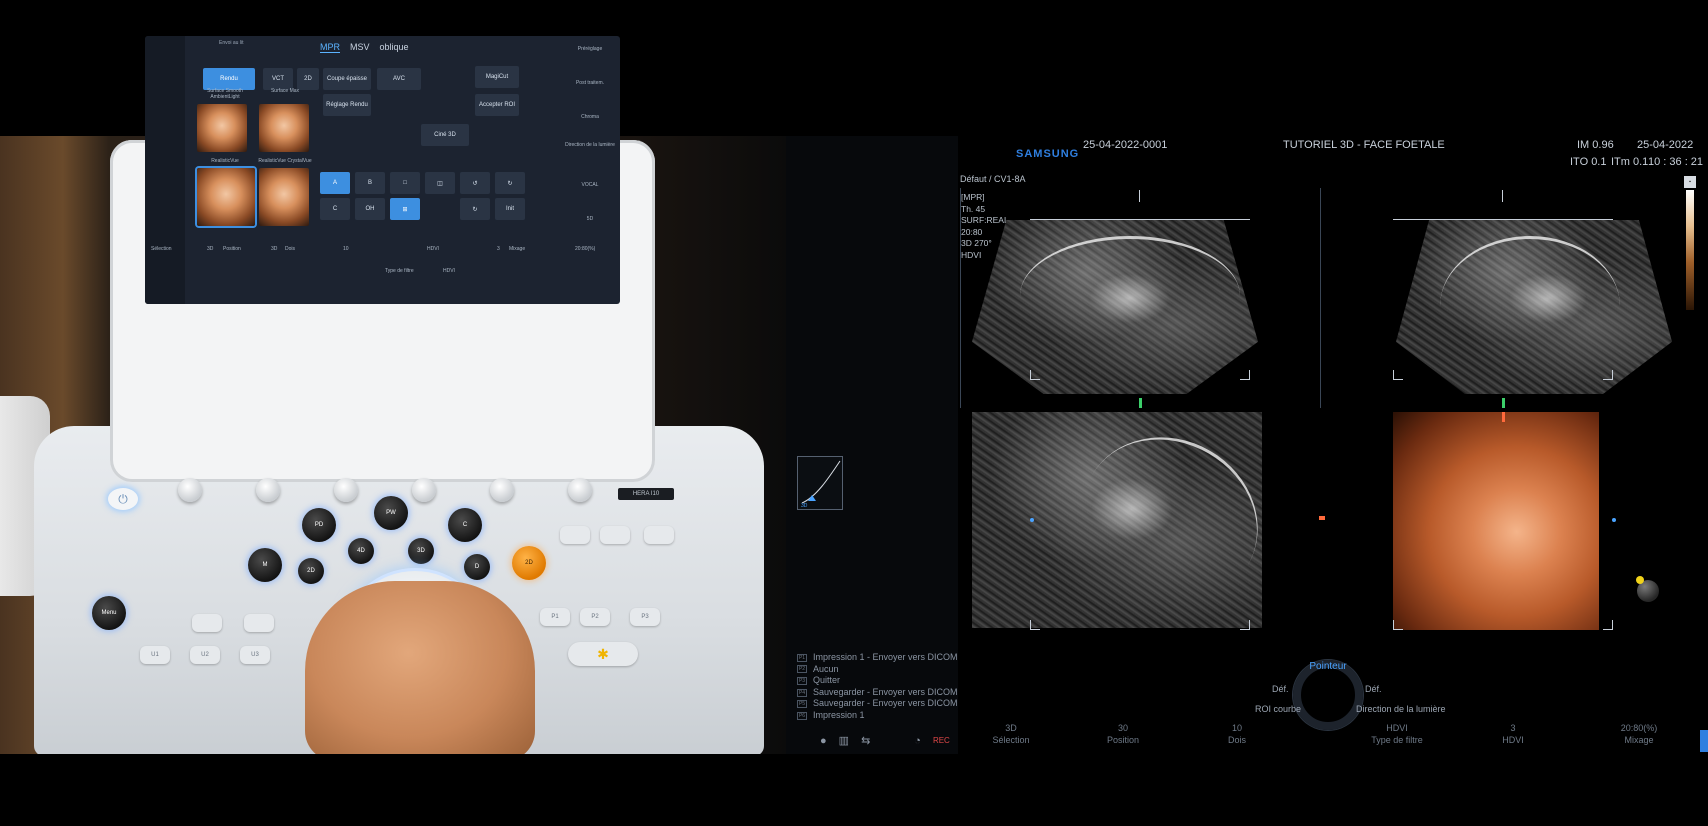  I want to click on param-label: Dois, so click(1236, 740).